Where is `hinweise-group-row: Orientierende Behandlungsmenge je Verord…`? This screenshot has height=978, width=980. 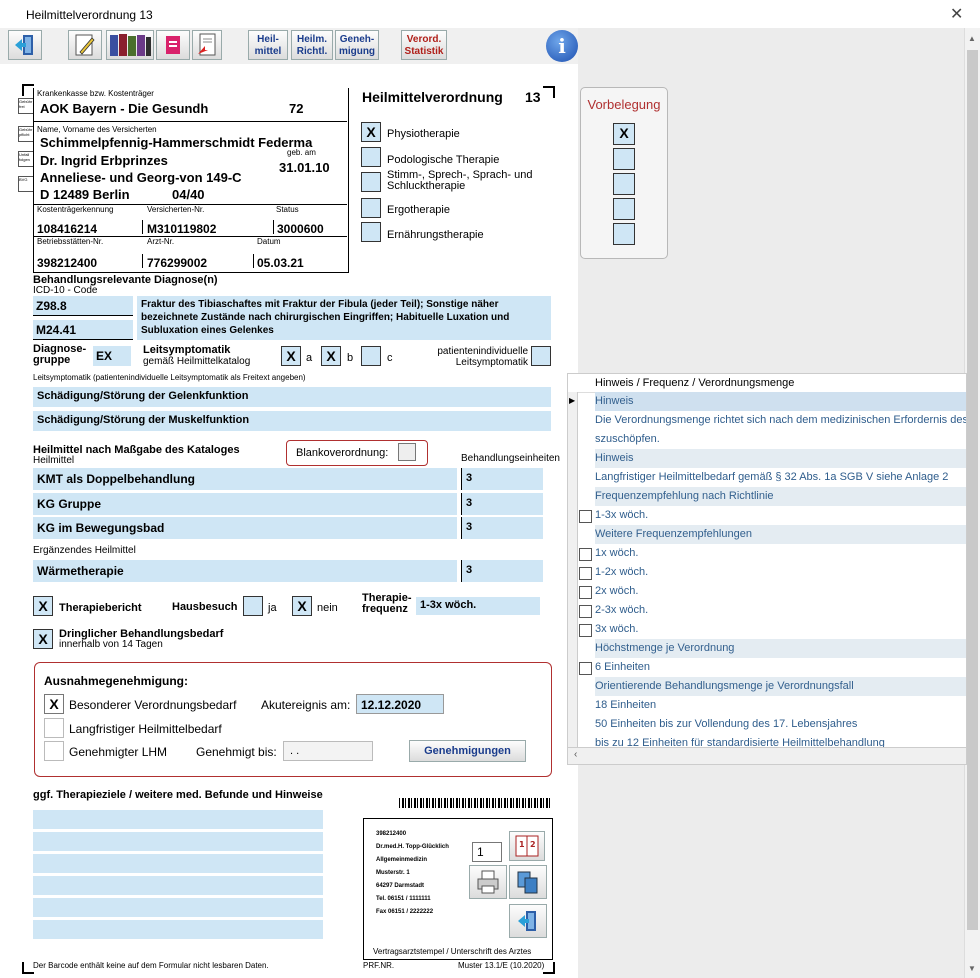 hinweise-group-row: Orientierende Behandlungsmenge je Verord… is located at coordinates (780, 686).